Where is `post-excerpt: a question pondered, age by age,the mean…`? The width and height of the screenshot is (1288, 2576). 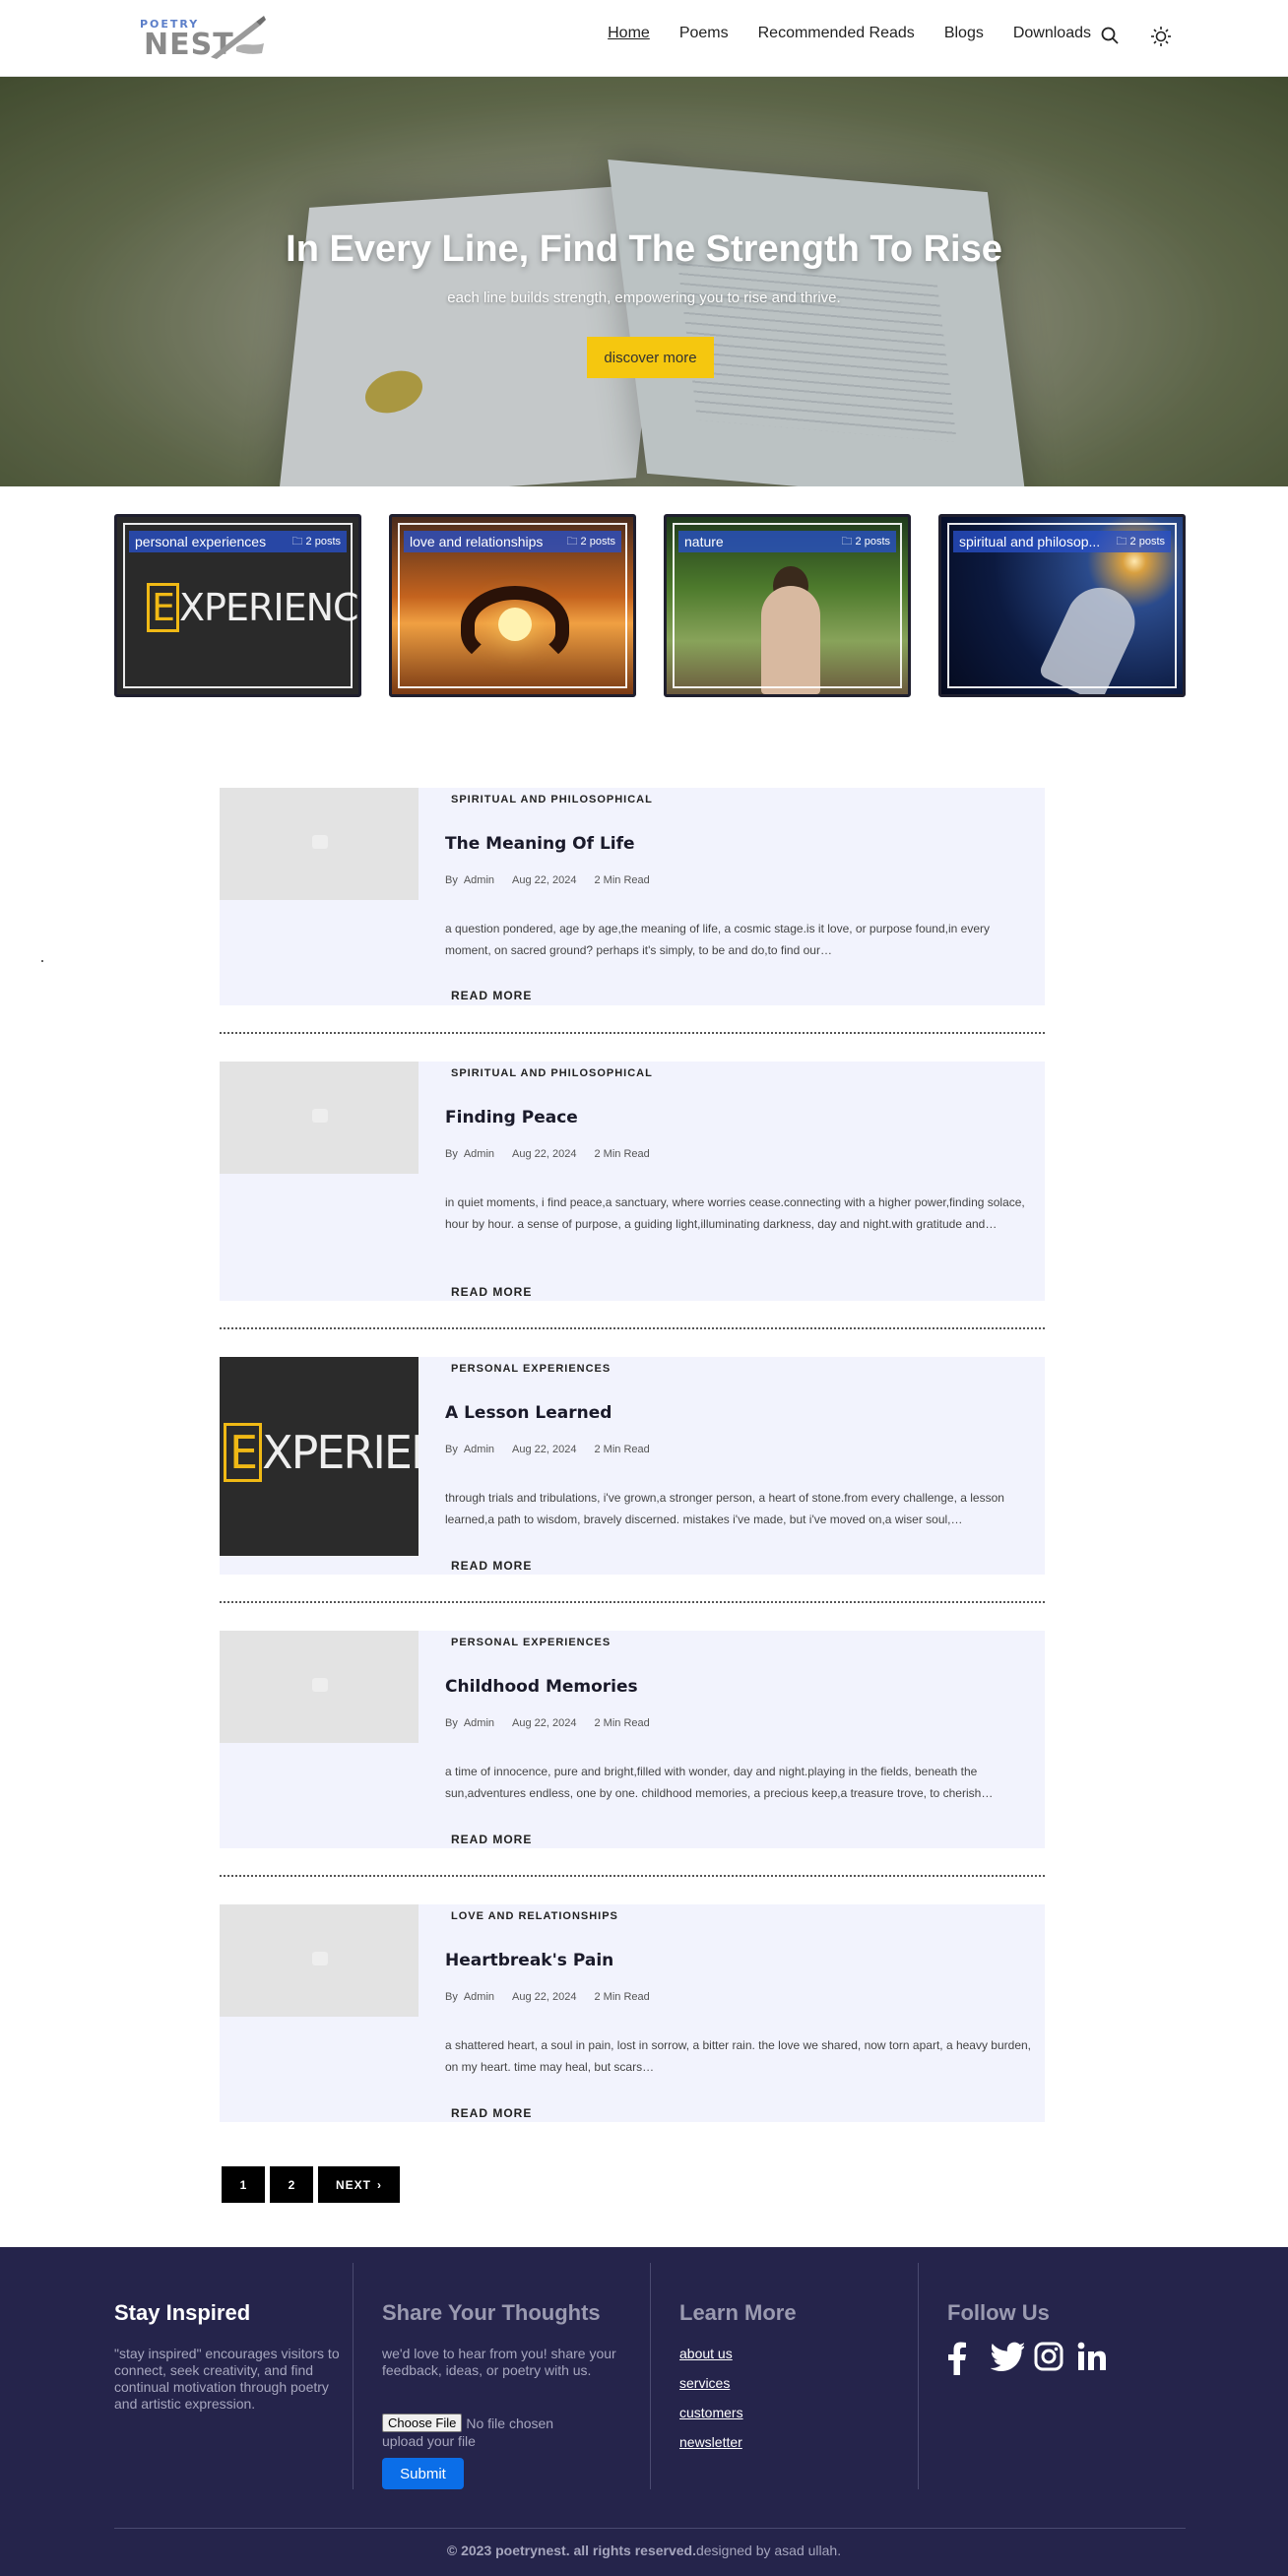
post-excerpt: a question pondered, age by age,the mean… is located at coordinates (718, 939).